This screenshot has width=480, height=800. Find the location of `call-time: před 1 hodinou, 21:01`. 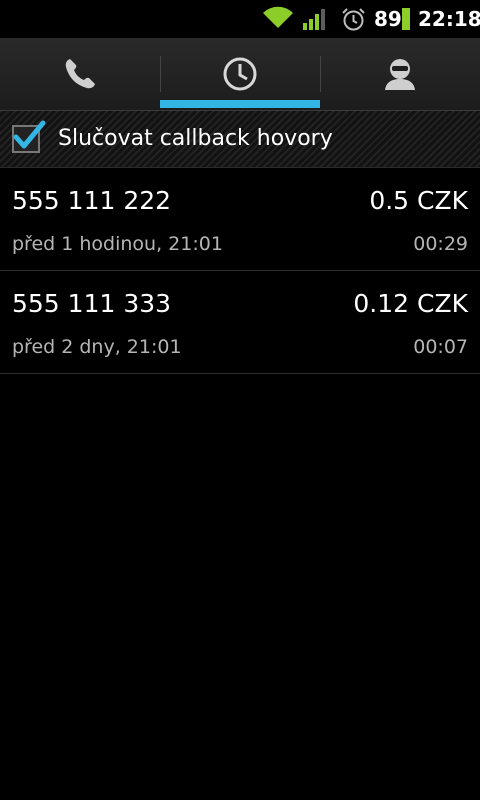

call-time: před 1 hodinou, 21:01 is located at coordinates (117, 244).